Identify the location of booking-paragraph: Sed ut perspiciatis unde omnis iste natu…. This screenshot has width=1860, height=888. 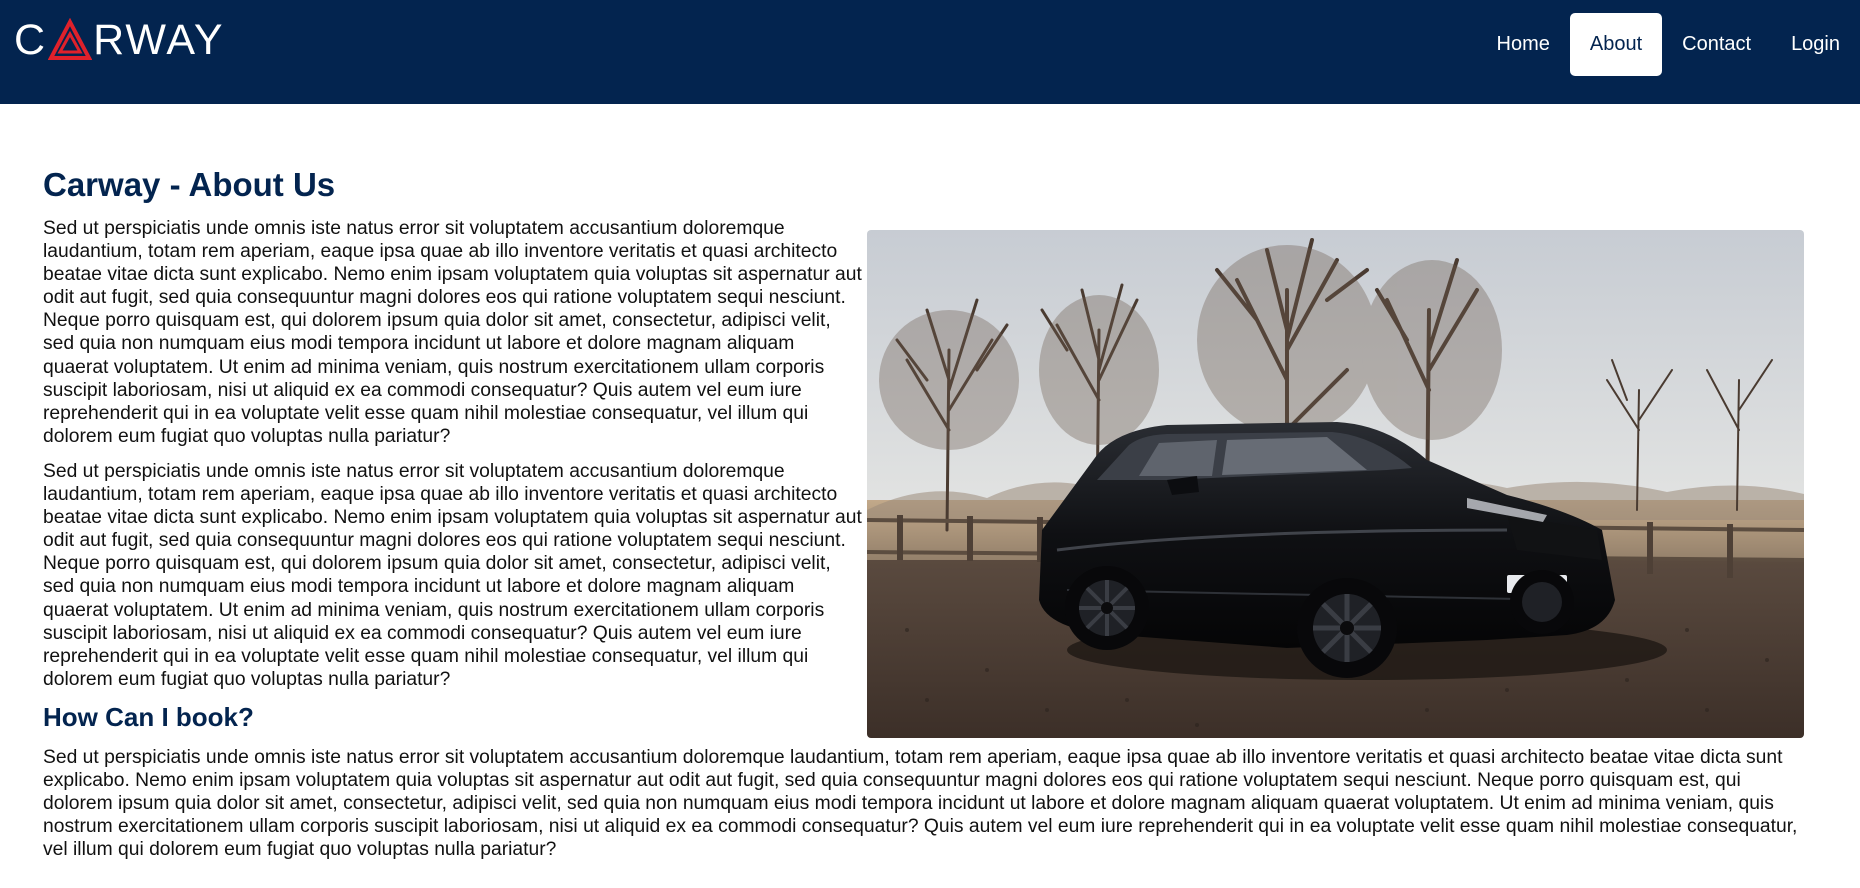
(920, 804).